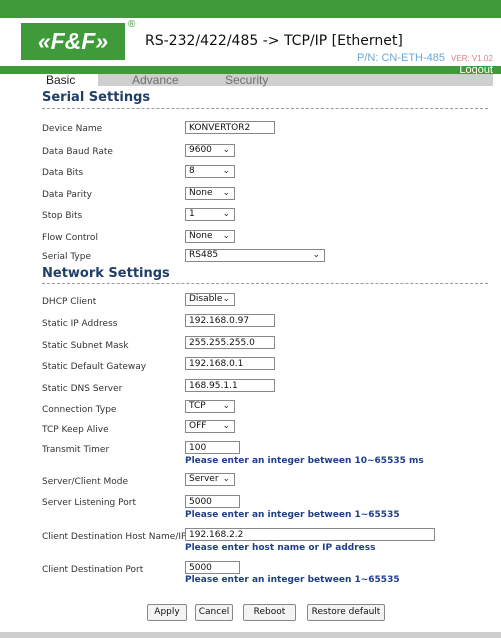 Image resolution: width=501 pixels, height=638 pixels. What do you see at coordinates (192, 171) in the screenshot?
I see `data-bits-value: 8` at bounding box center [192, 171].